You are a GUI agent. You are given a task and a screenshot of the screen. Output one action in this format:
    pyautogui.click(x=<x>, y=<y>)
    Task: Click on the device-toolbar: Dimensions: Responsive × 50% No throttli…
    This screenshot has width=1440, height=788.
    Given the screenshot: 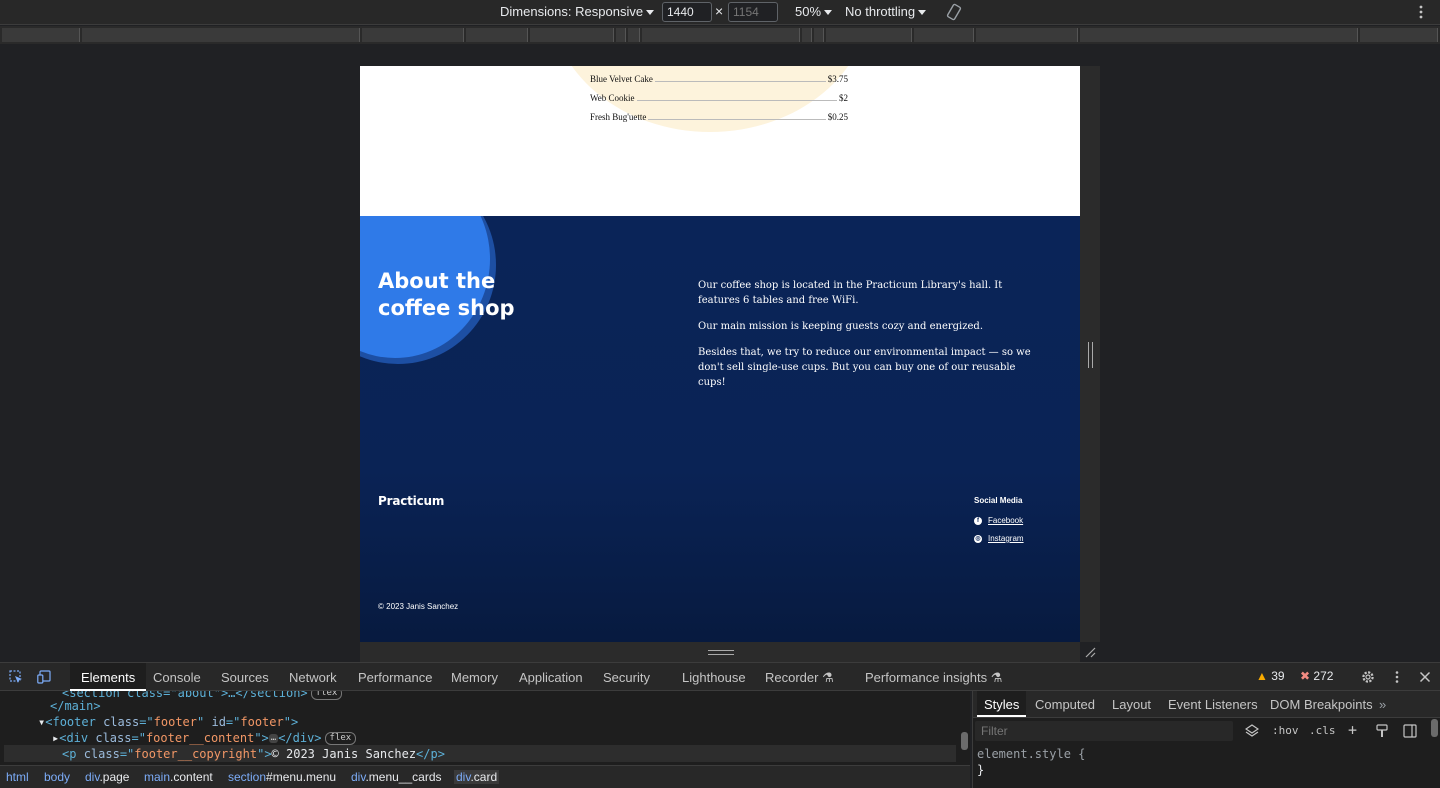 What is the action you would take?
    pyautogui.click(x=720, y=12)
    